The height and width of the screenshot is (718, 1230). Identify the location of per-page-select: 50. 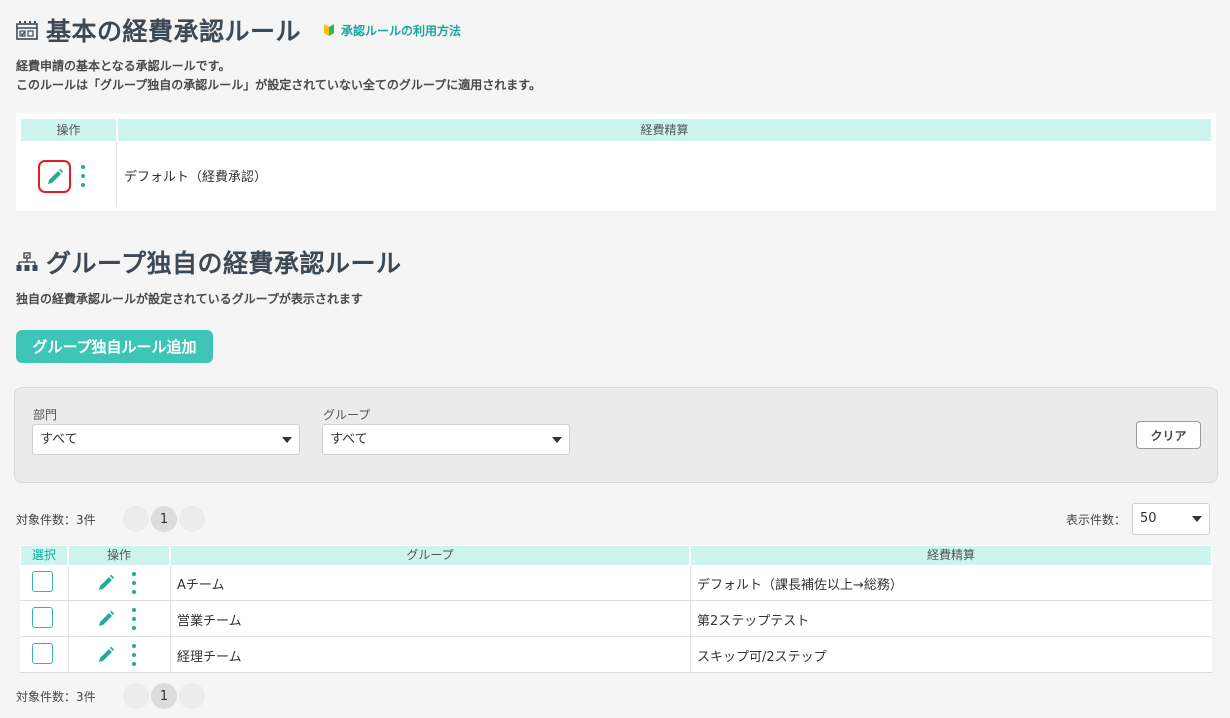
(1171, 519).